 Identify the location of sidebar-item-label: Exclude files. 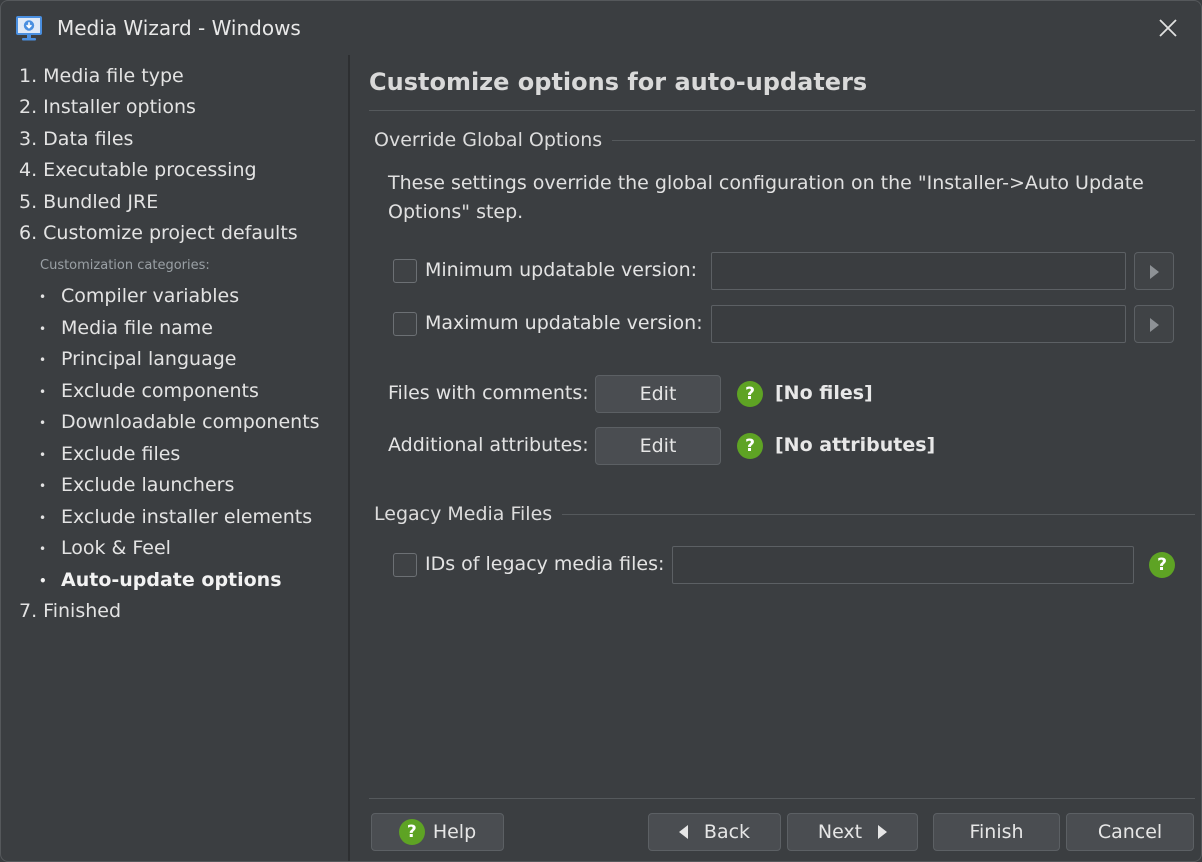
(121, 454).